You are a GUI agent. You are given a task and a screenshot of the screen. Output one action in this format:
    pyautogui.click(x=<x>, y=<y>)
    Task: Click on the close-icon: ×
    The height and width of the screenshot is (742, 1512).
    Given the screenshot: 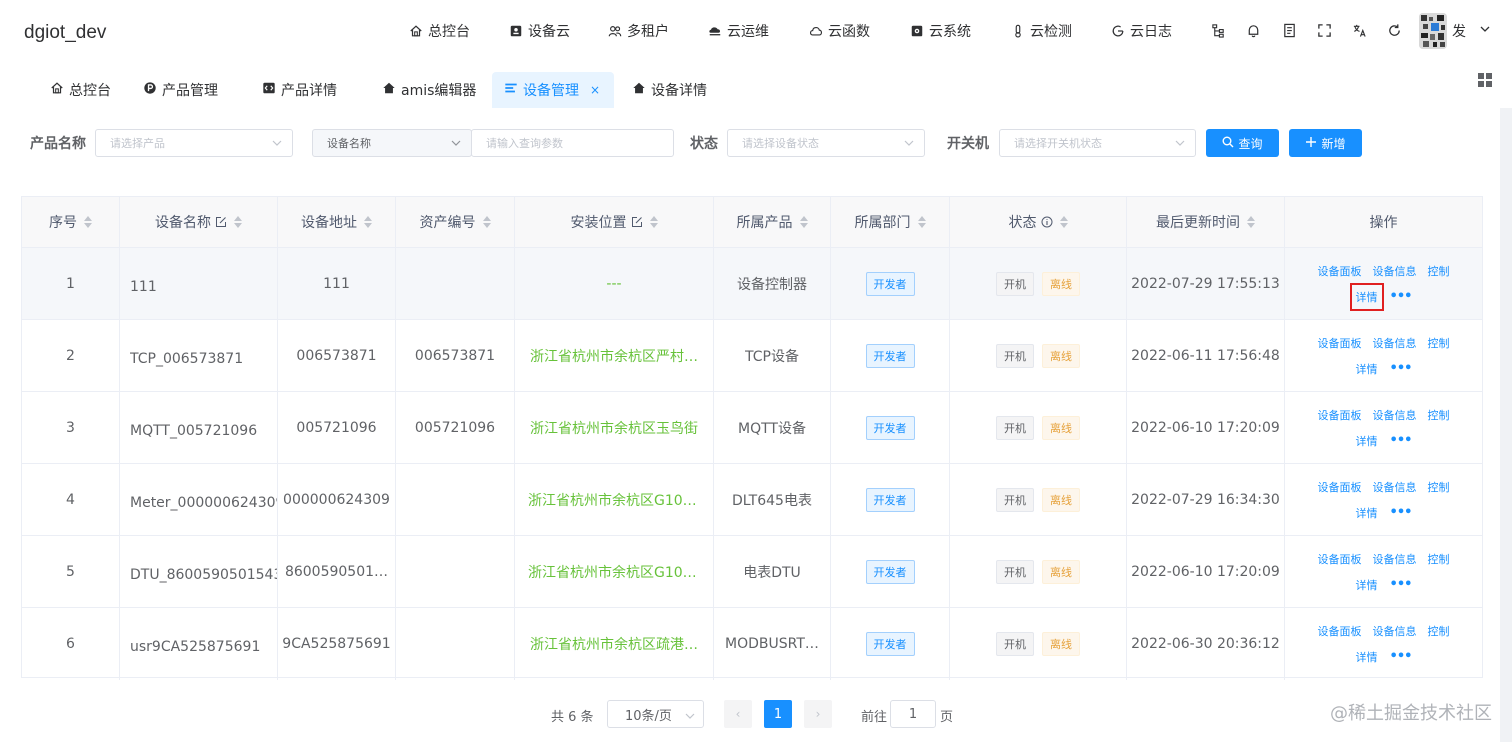 What is the action you would take?
    pyautogui.click(x=595, y=90)
    